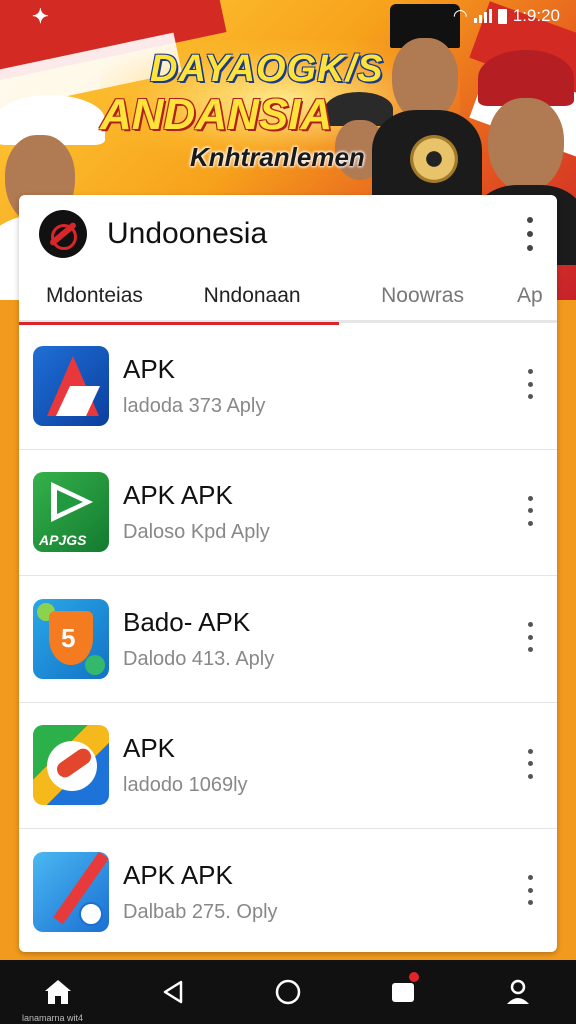 The width and height of the screenshot is (576, 1024). I want to click on recents-button, so click(403, 992).